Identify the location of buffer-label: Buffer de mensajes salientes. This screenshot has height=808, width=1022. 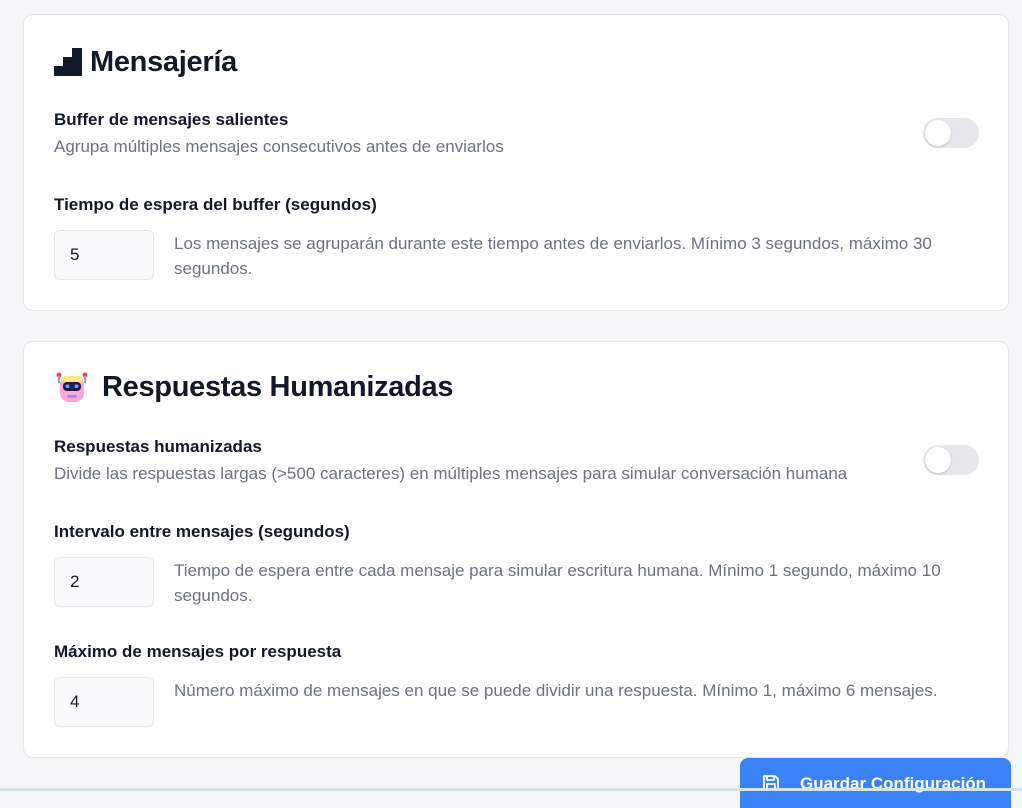
(171, 119).